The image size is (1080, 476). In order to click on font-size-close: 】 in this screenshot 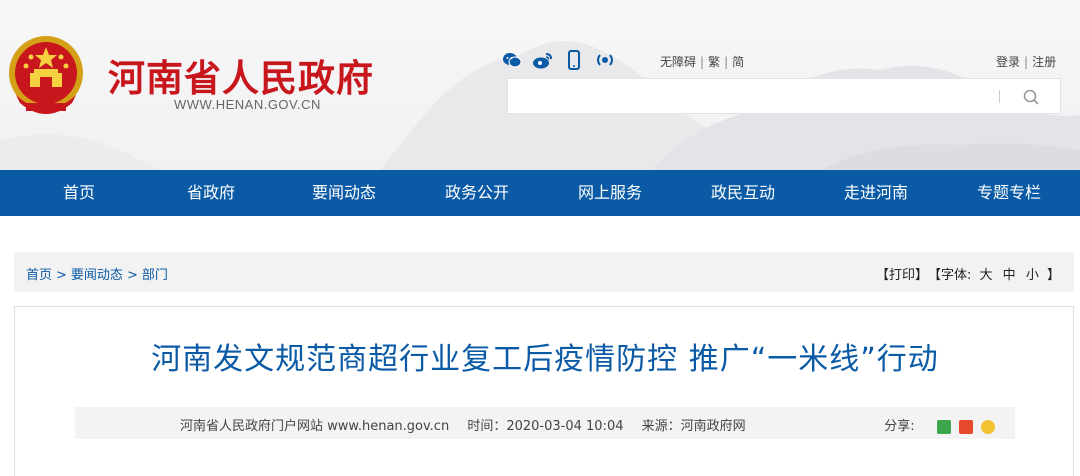, I will do `click(1053, 275)`.